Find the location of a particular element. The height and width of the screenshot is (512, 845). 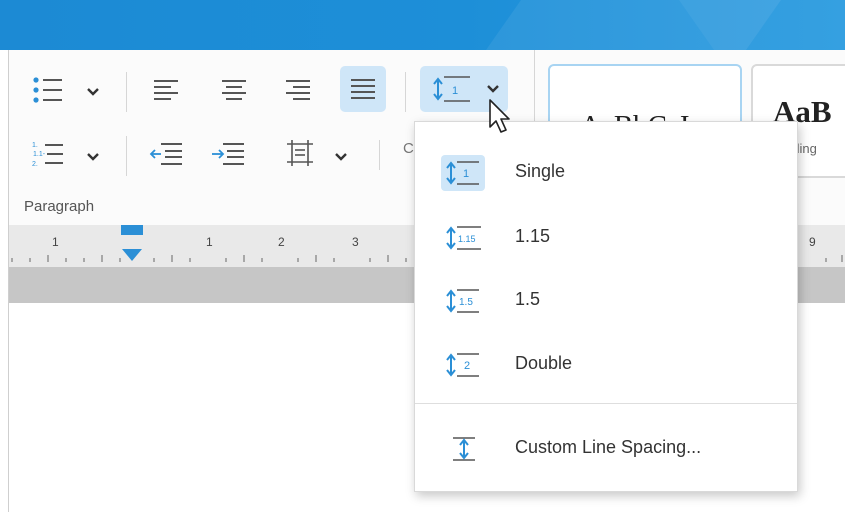

menu-item-label: Single is located at coordinates (540, 171).